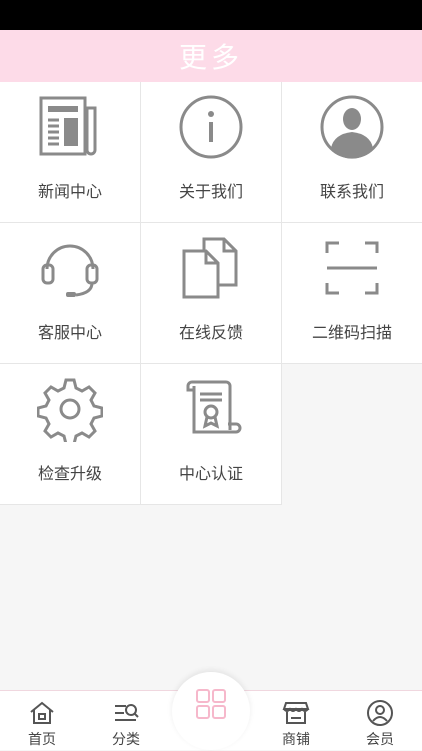  Describe the element at coordinates (69, 473) in the screenshot. I see `grid-item-label: 检查升级` at that location.